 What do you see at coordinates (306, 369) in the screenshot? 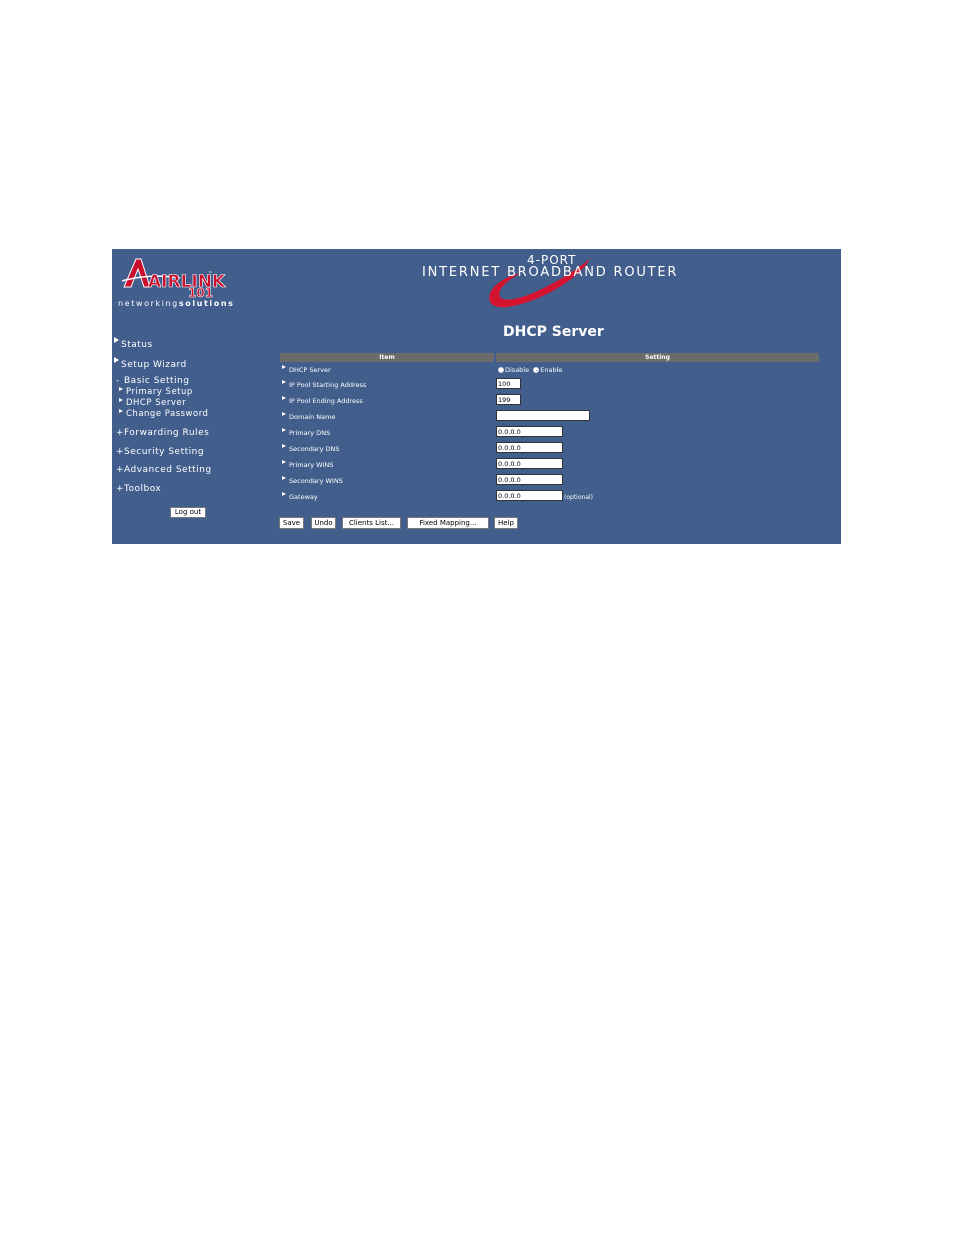
I see `row-label-dhcp-server: DHCP Server` at bounding box center [306, 369].